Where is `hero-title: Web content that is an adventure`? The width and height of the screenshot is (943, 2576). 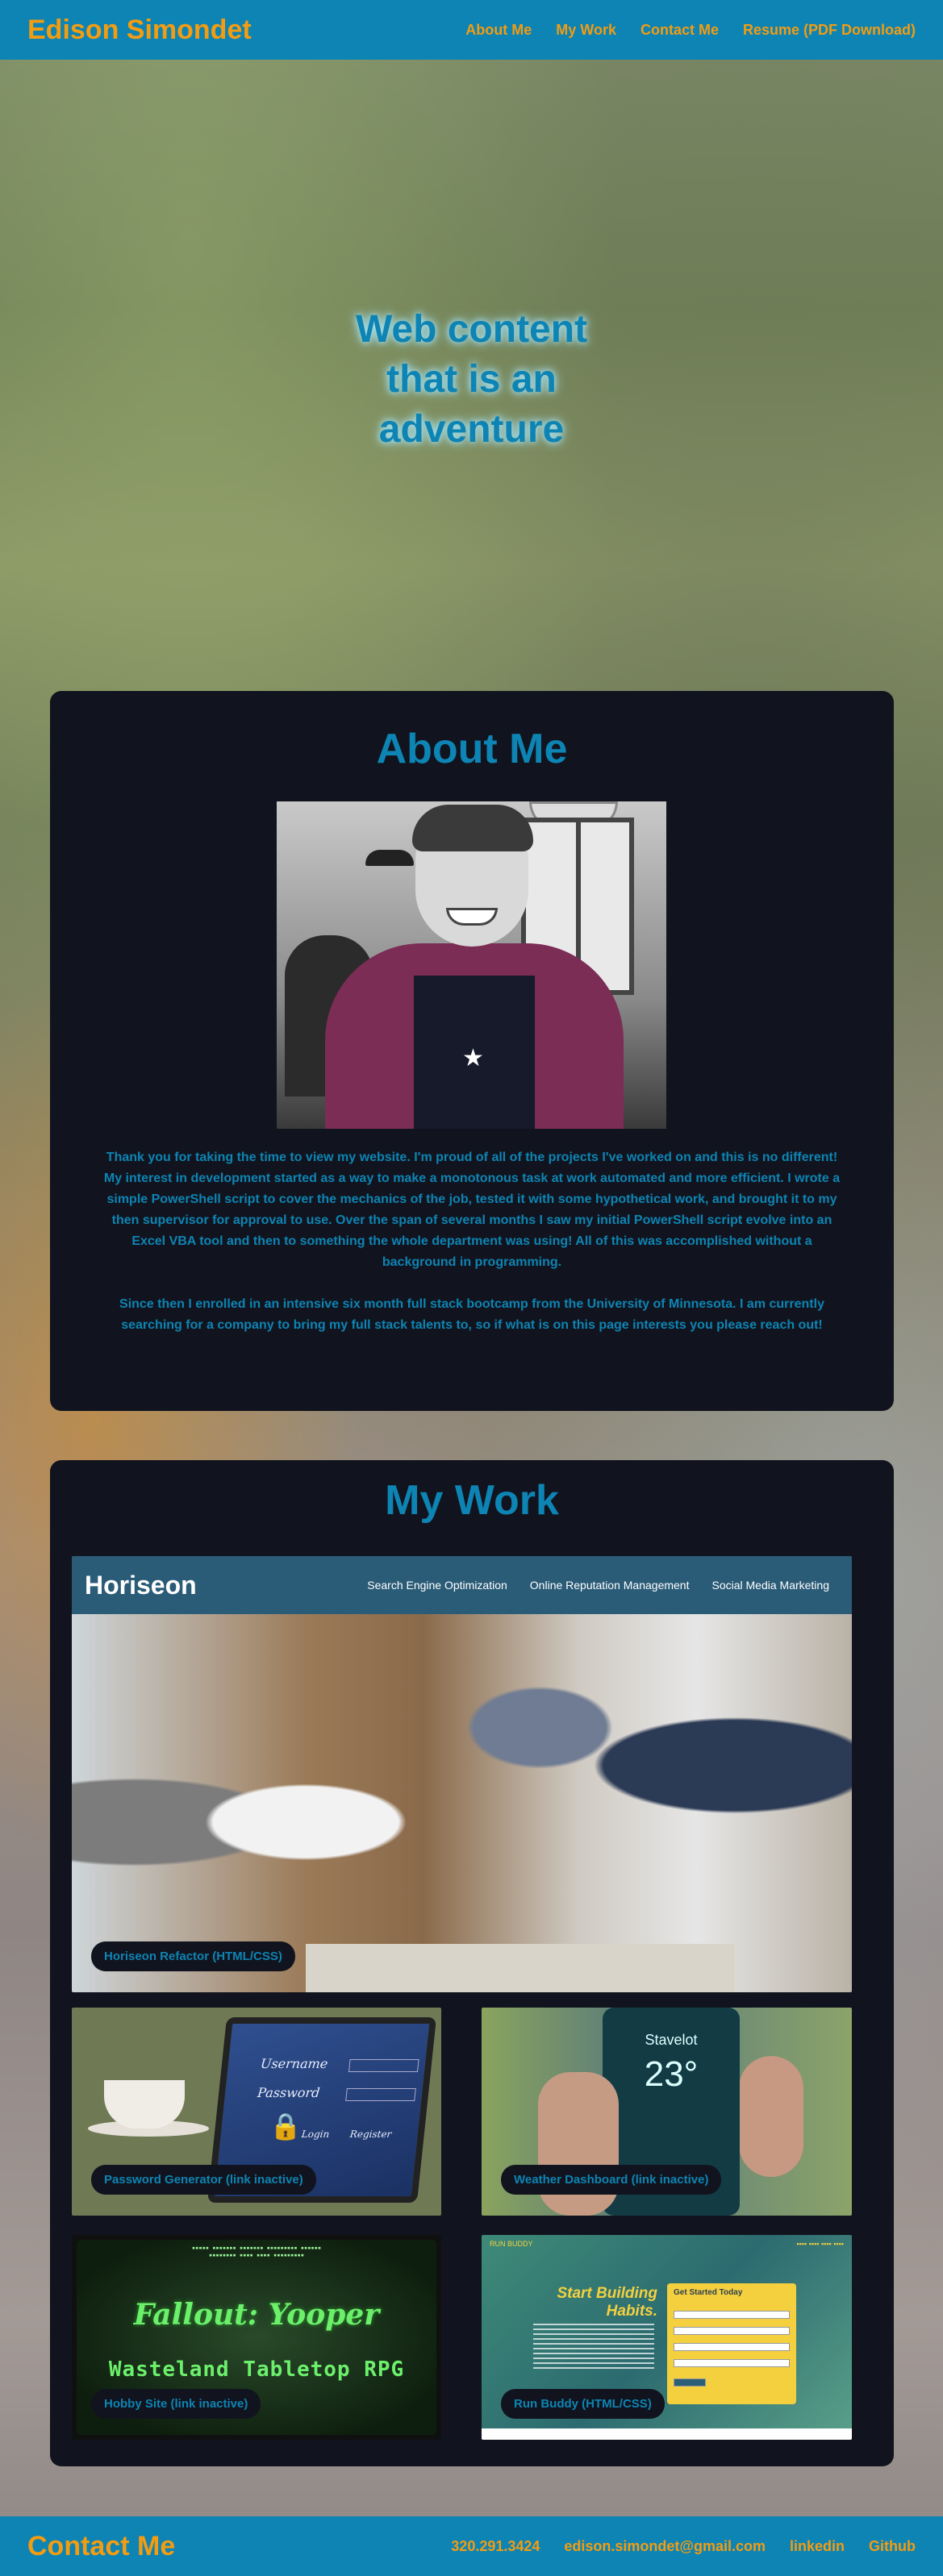 hero-title: Web content that is an adventure is located at coordinates (471, 380).